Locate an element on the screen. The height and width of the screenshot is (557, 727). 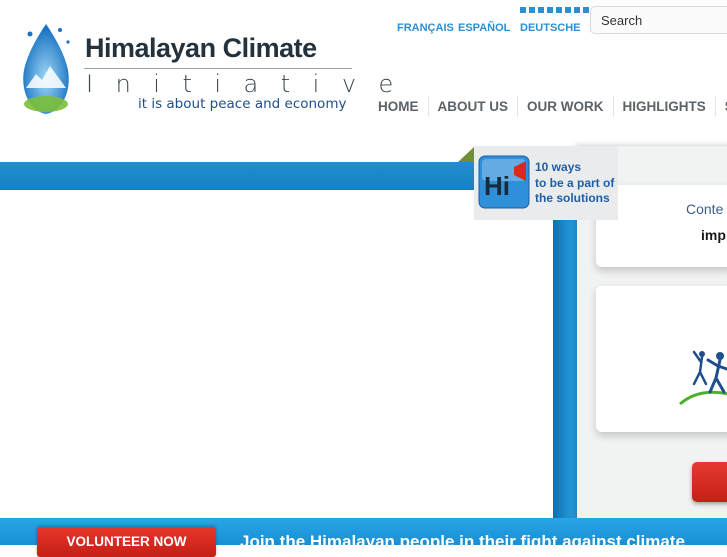
slideshow-edge is located at coordinates (565, 354).